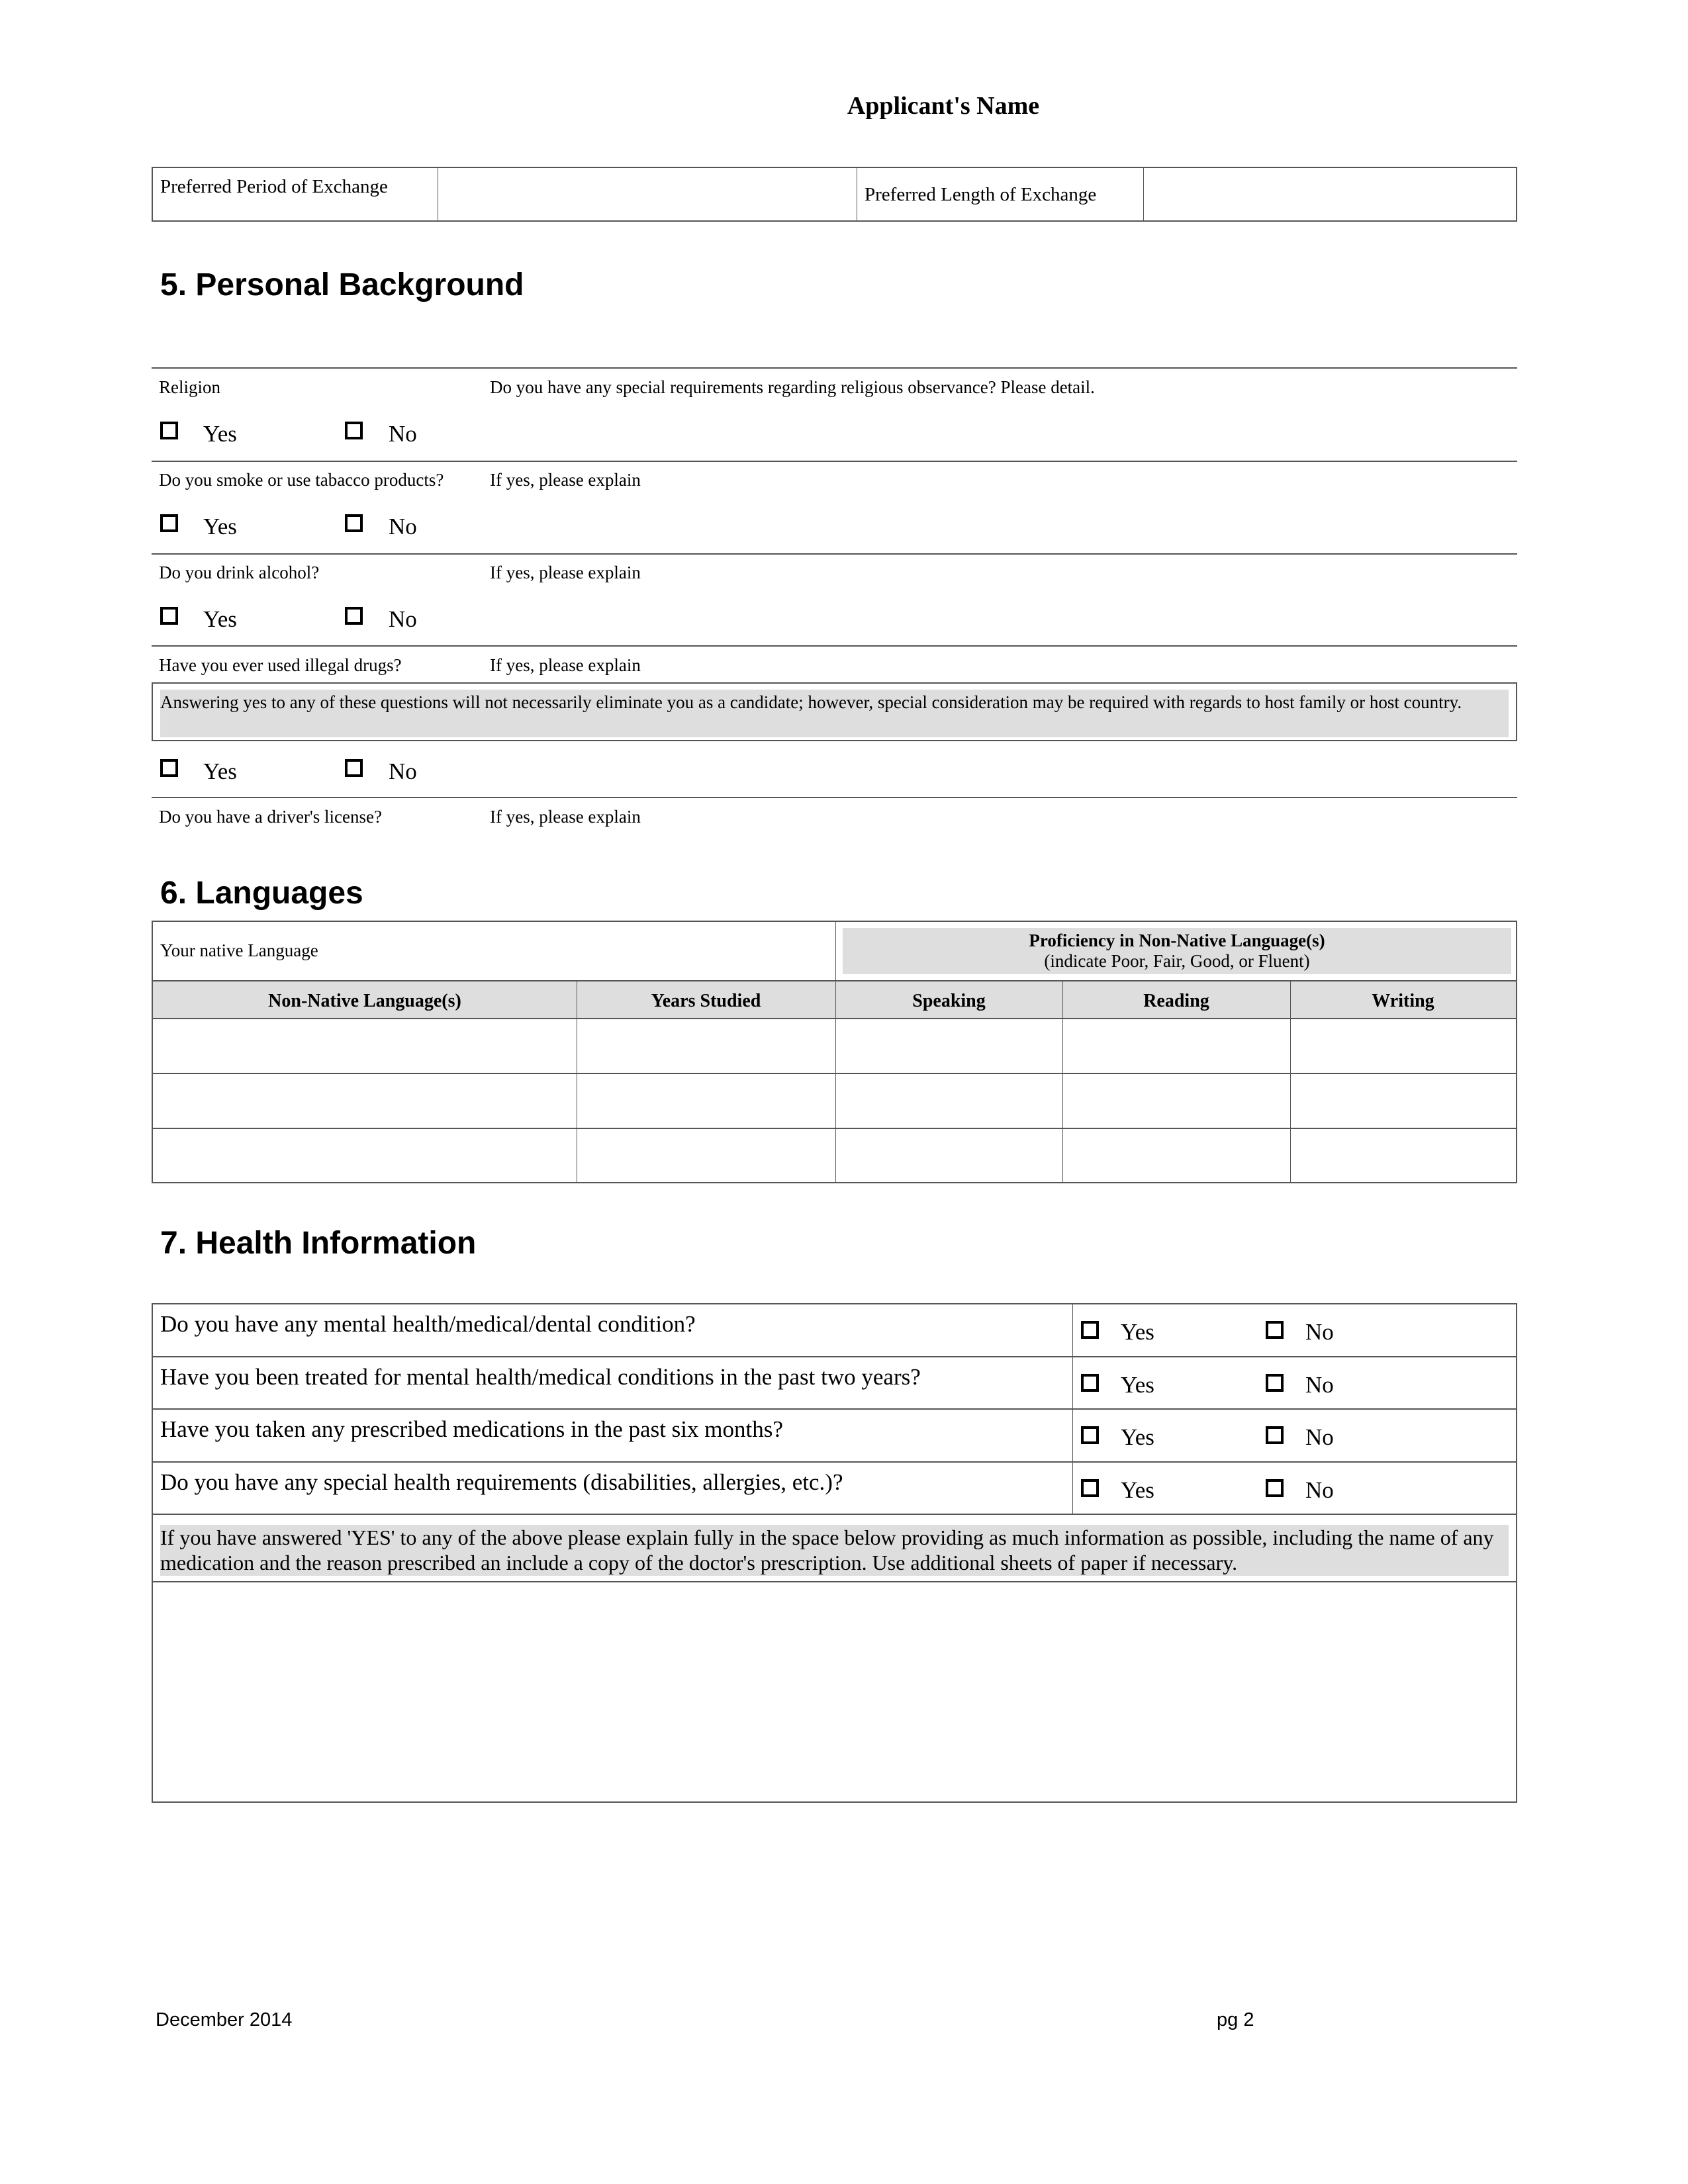  I want to click on col-reading-header: Reading, so click(1176, 1001).